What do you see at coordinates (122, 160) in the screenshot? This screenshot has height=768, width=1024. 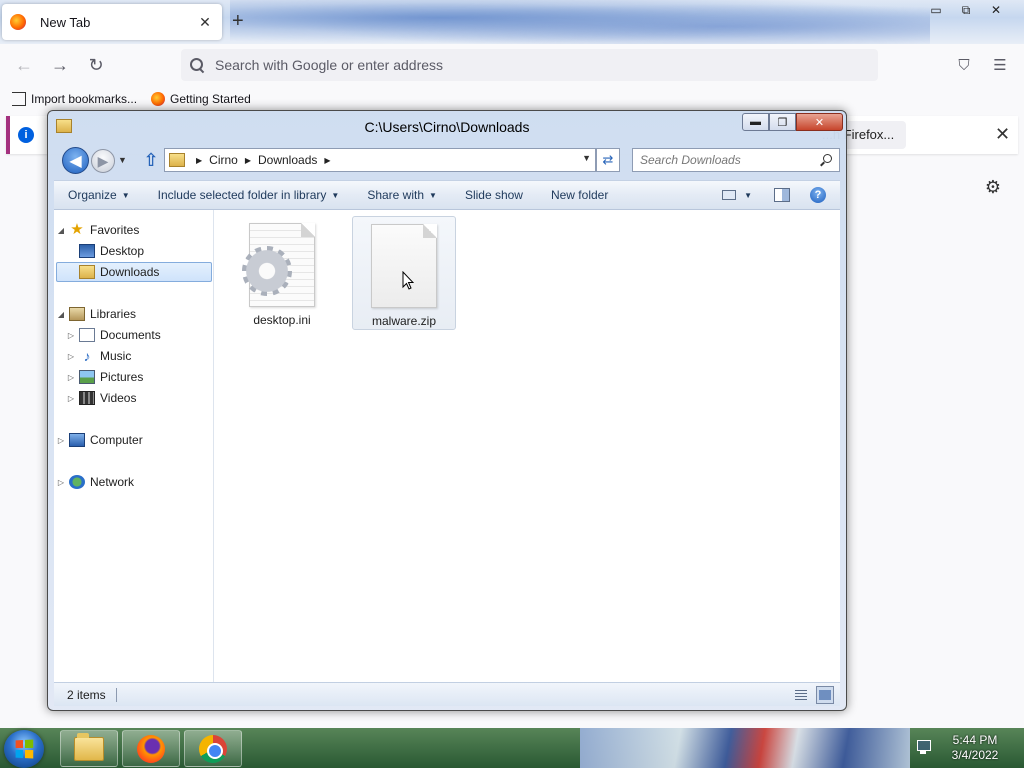 I see `history-dropdown: ▼` at bounding box center [122, 160].